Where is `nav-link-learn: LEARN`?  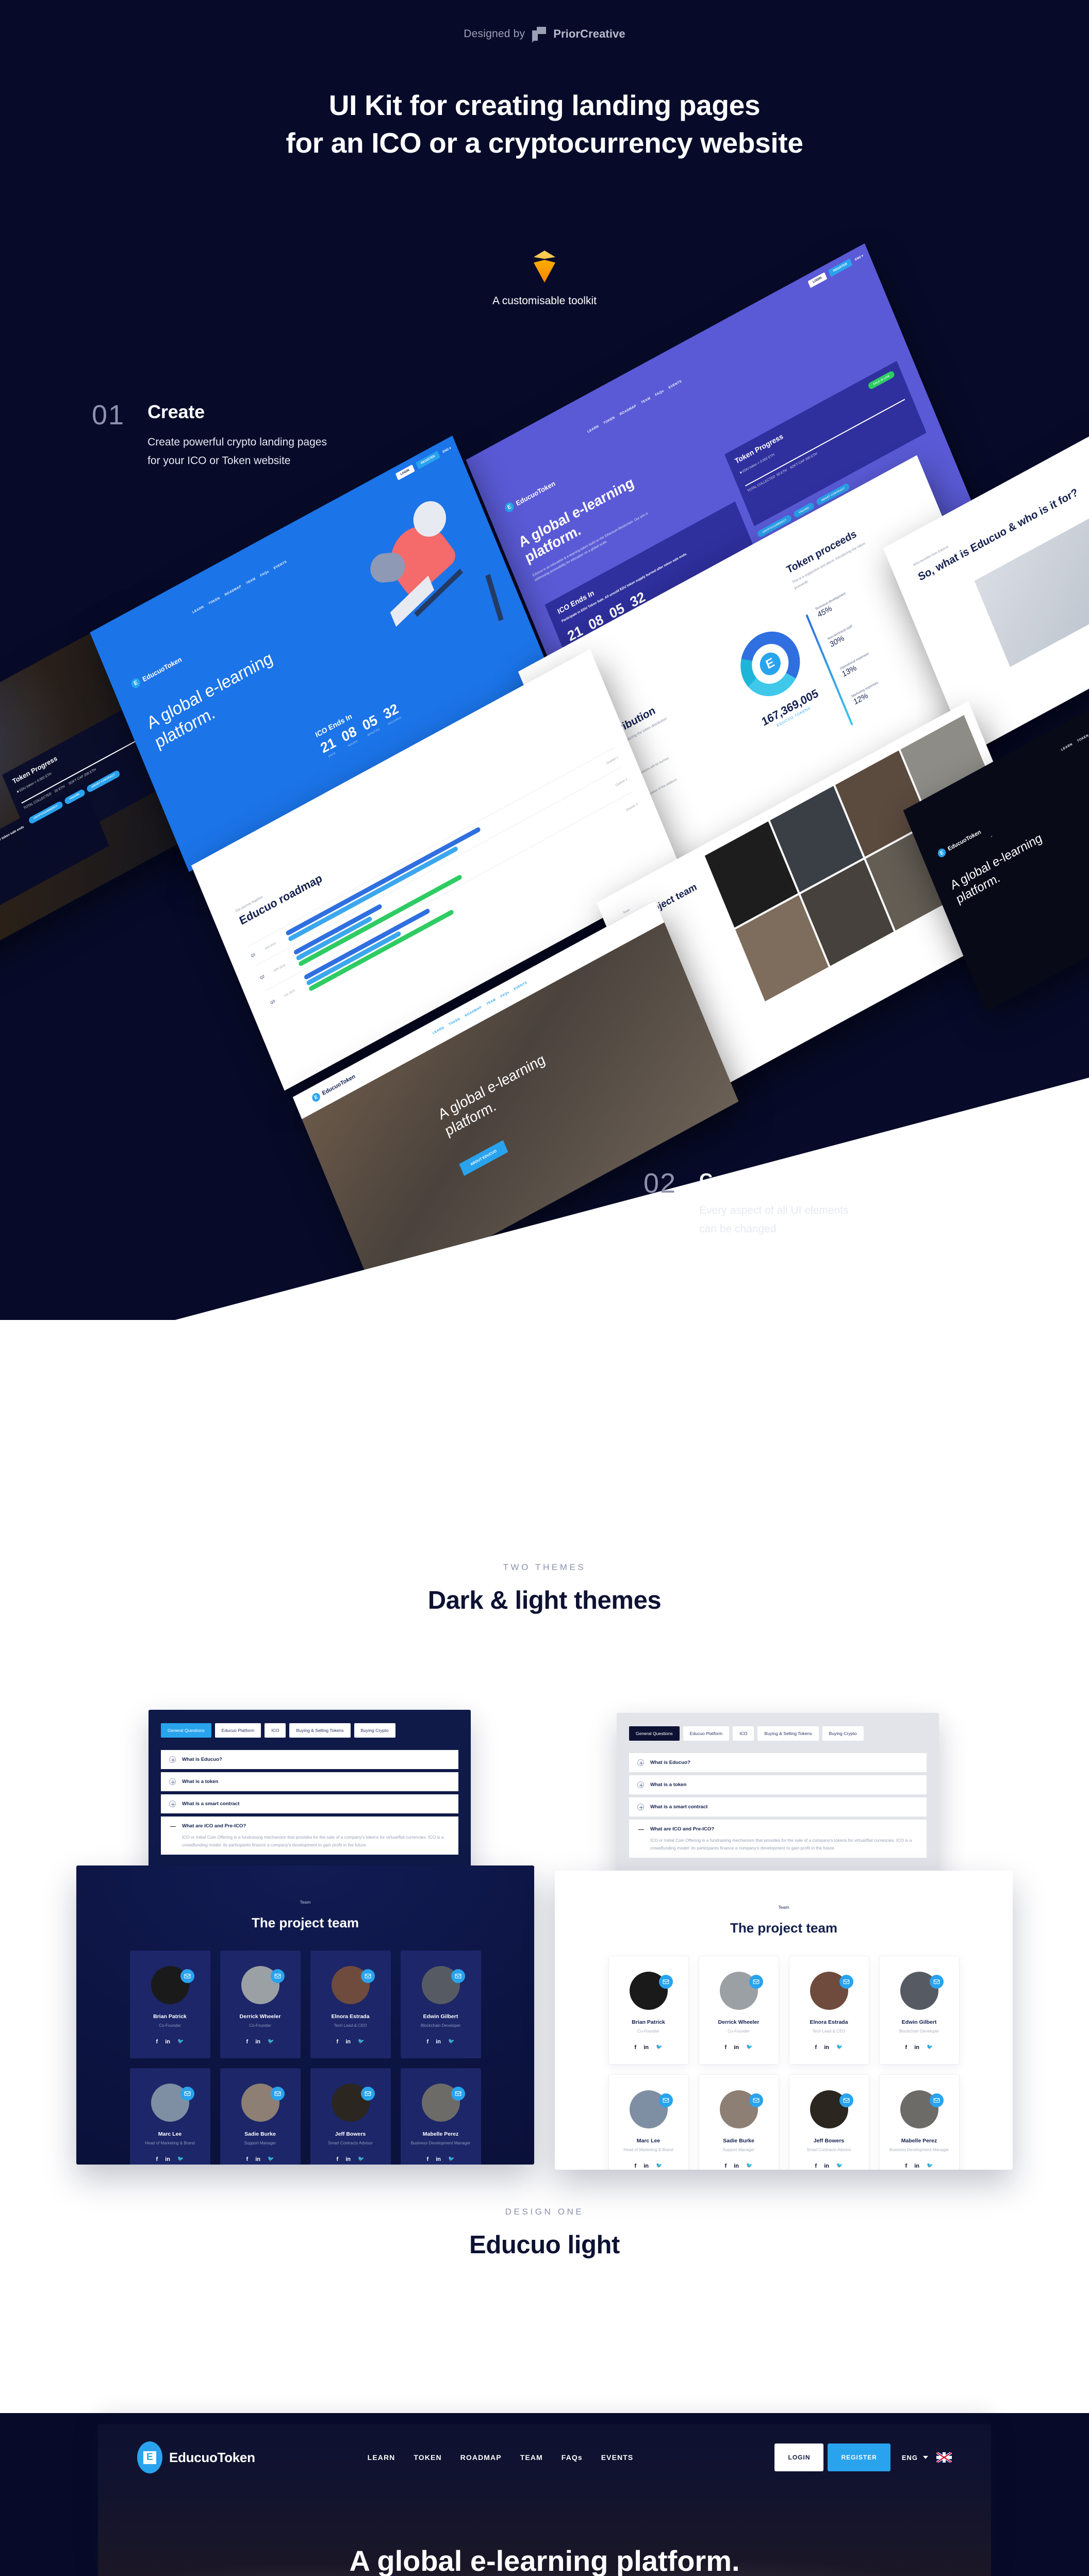 nav-link-learn: LEARN is located at coordinates (381, 2458).